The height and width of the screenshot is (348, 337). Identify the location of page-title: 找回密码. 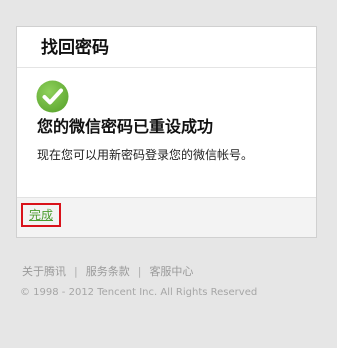
(75, 48).